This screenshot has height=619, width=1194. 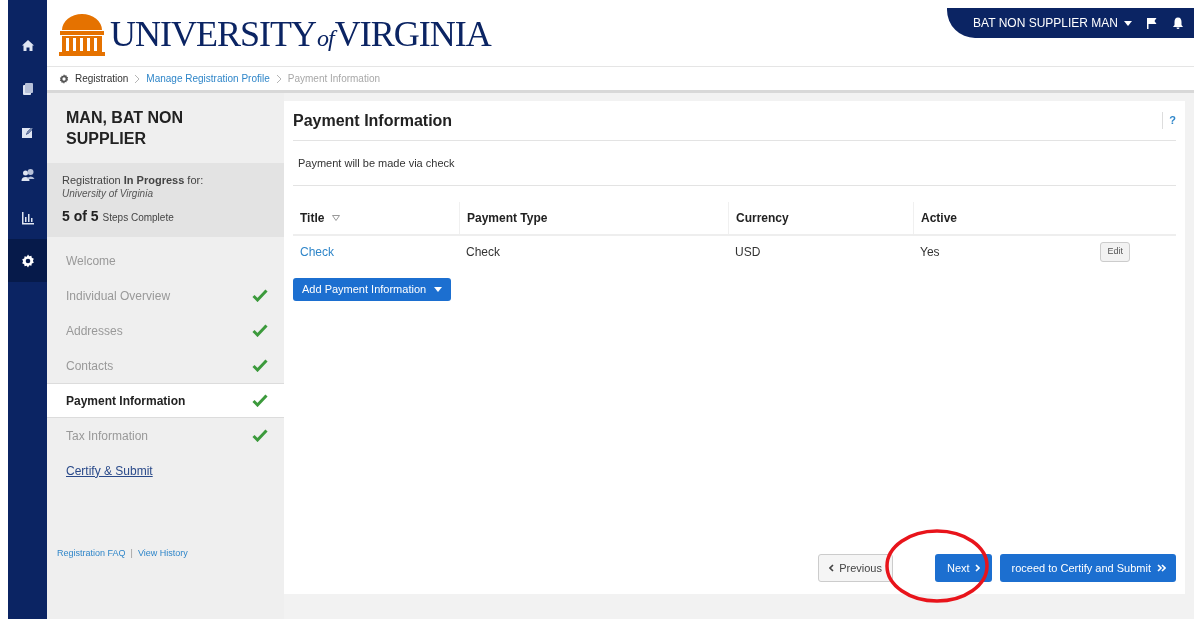 I want to click on title-link: Check, so click(x=376, y=252).